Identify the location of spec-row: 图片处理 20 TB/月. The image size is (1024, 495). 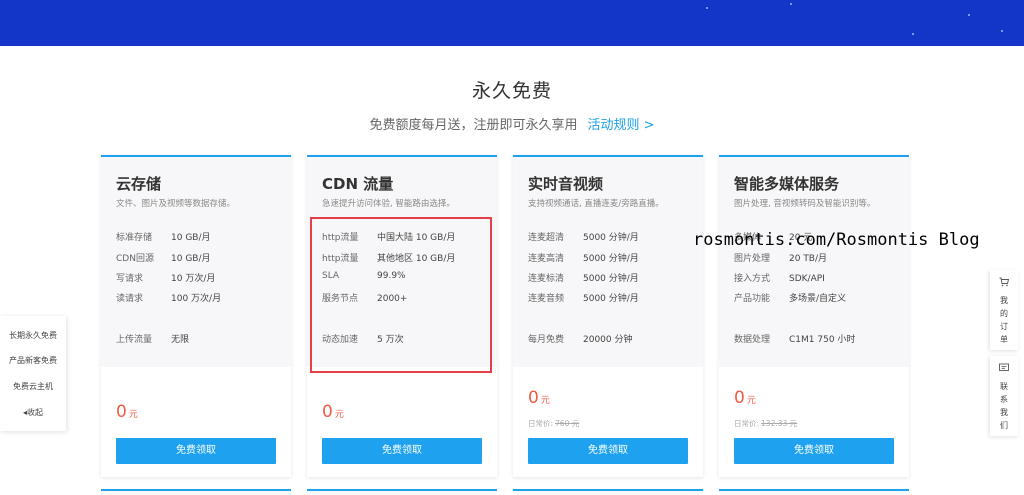
(780, 257).